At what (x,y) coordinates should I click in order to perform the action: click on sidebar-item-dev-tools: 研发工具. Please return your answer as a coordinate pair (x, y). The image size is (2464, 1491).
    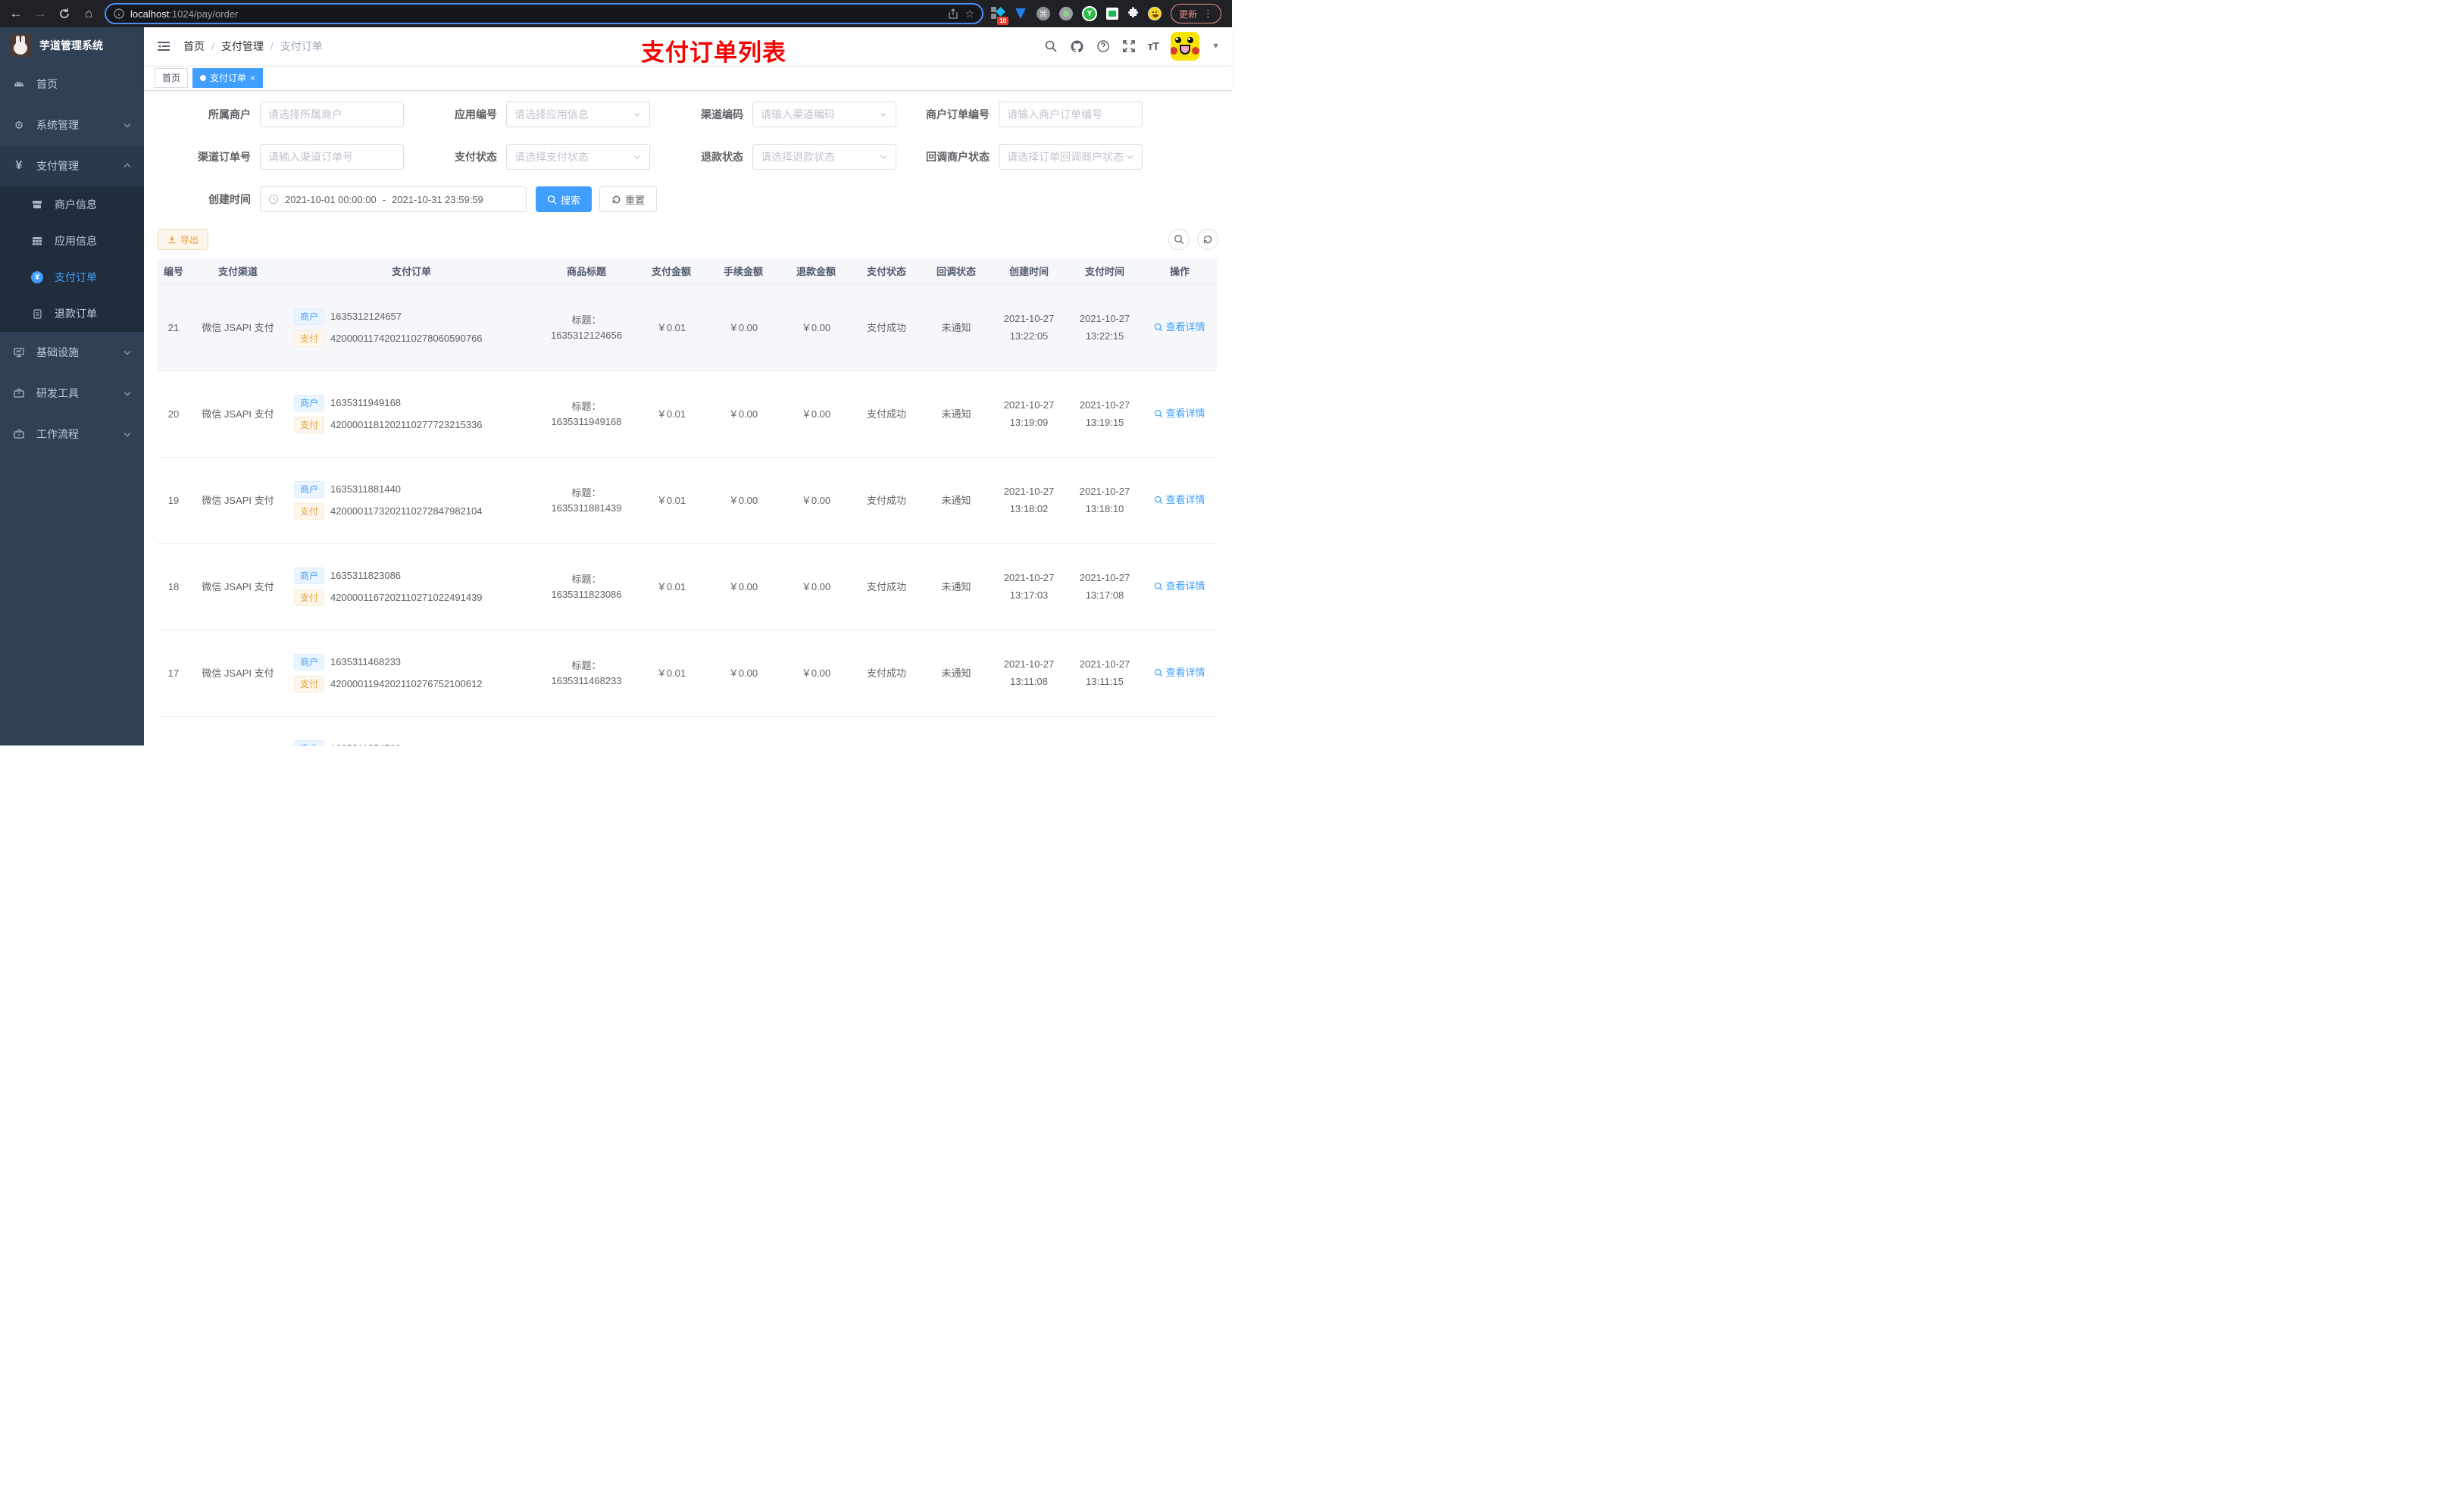
    Looking at the image, I should click on (72, 393).